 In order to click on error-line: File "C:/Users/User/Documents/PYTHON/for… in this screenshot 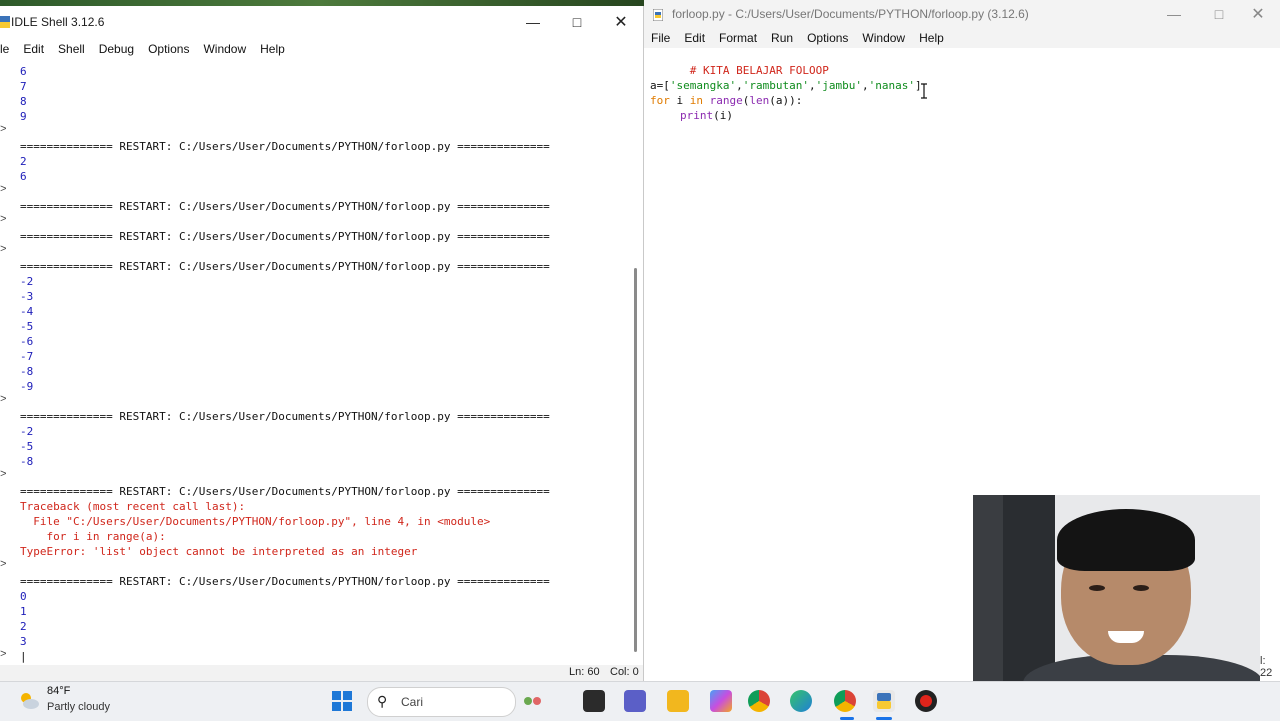, I will do `click(255, 521)`.